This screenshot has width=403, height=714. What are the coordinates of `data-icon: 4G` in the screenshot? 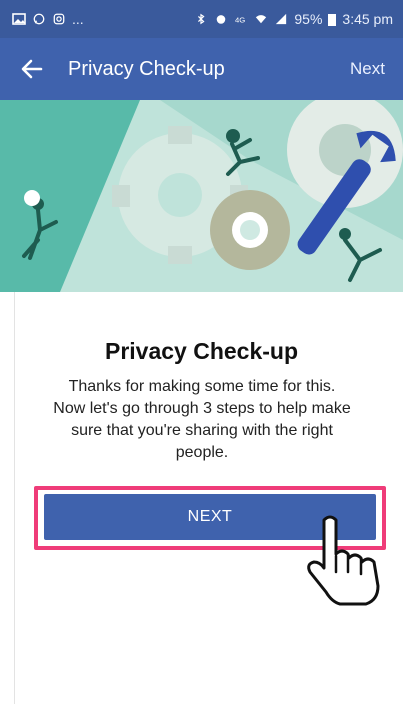 It's located at (240, 19).